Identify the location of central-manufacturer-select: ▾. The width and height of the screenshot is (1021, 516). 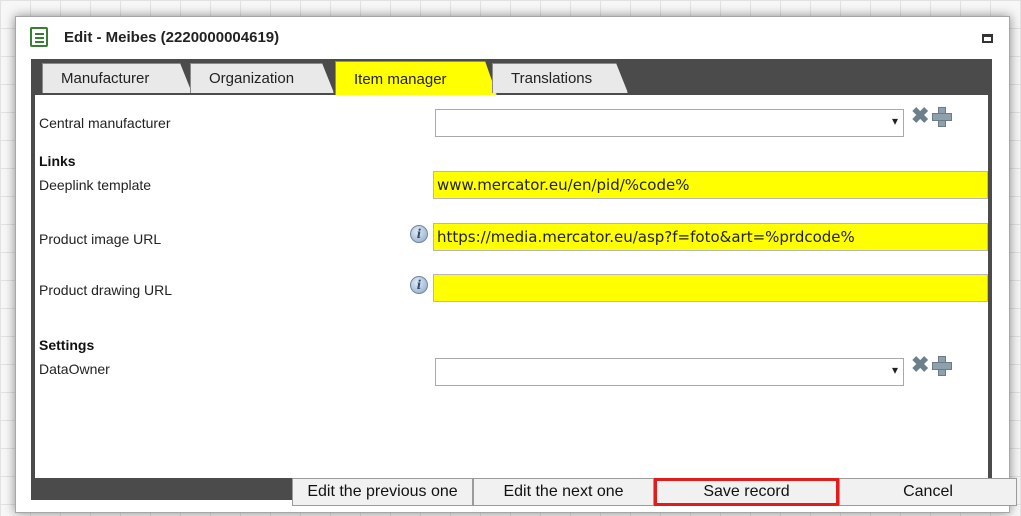
(669, 123).